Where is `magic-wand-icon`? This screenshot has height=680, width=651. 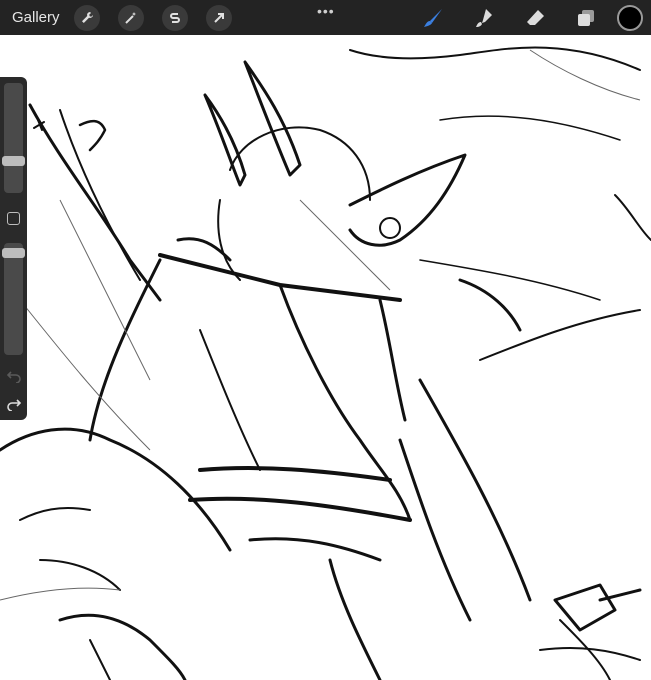 magic-wand-icon is located at coordinates (130, 17).